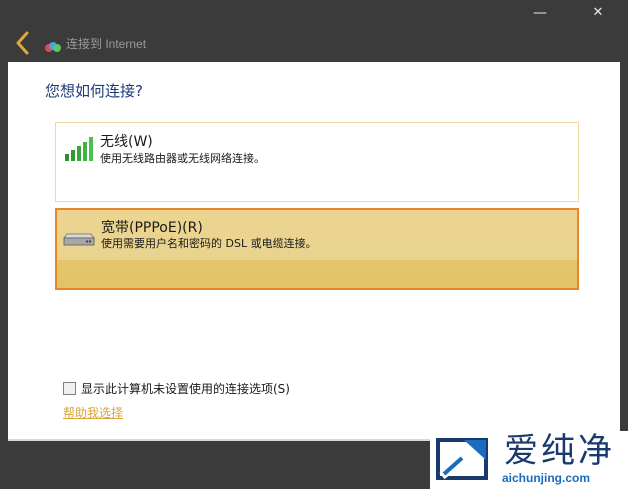  What do you see at coordinates (79, 239) in the screenshot?
I see `broadband-modem-icon` at bounding box center [79, 239].